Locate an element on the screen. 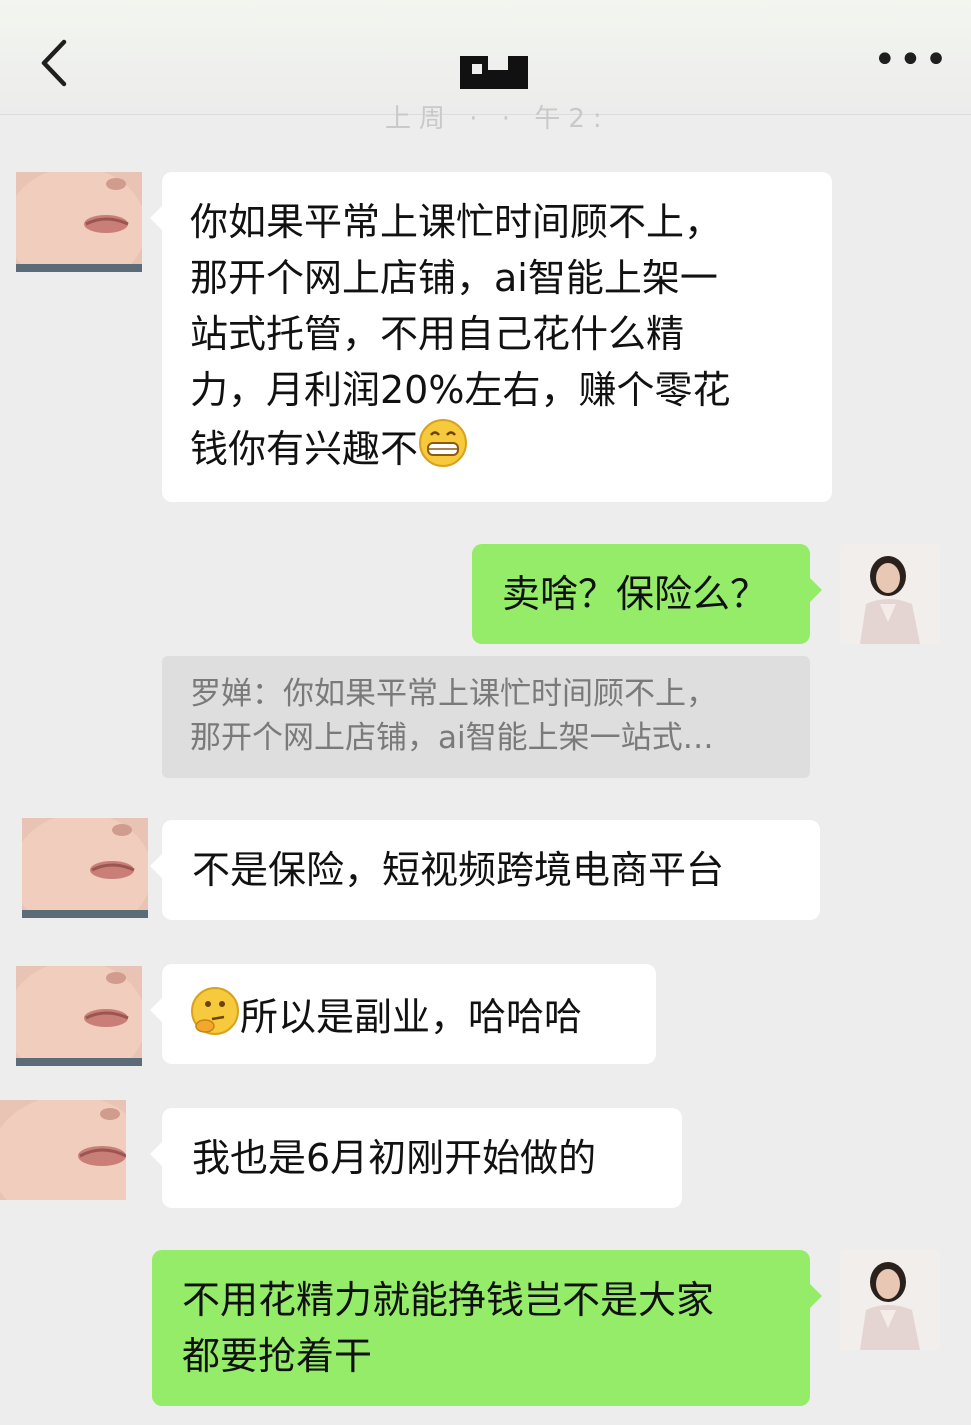  grinning-face-icon is located at coordinates (443, 443).